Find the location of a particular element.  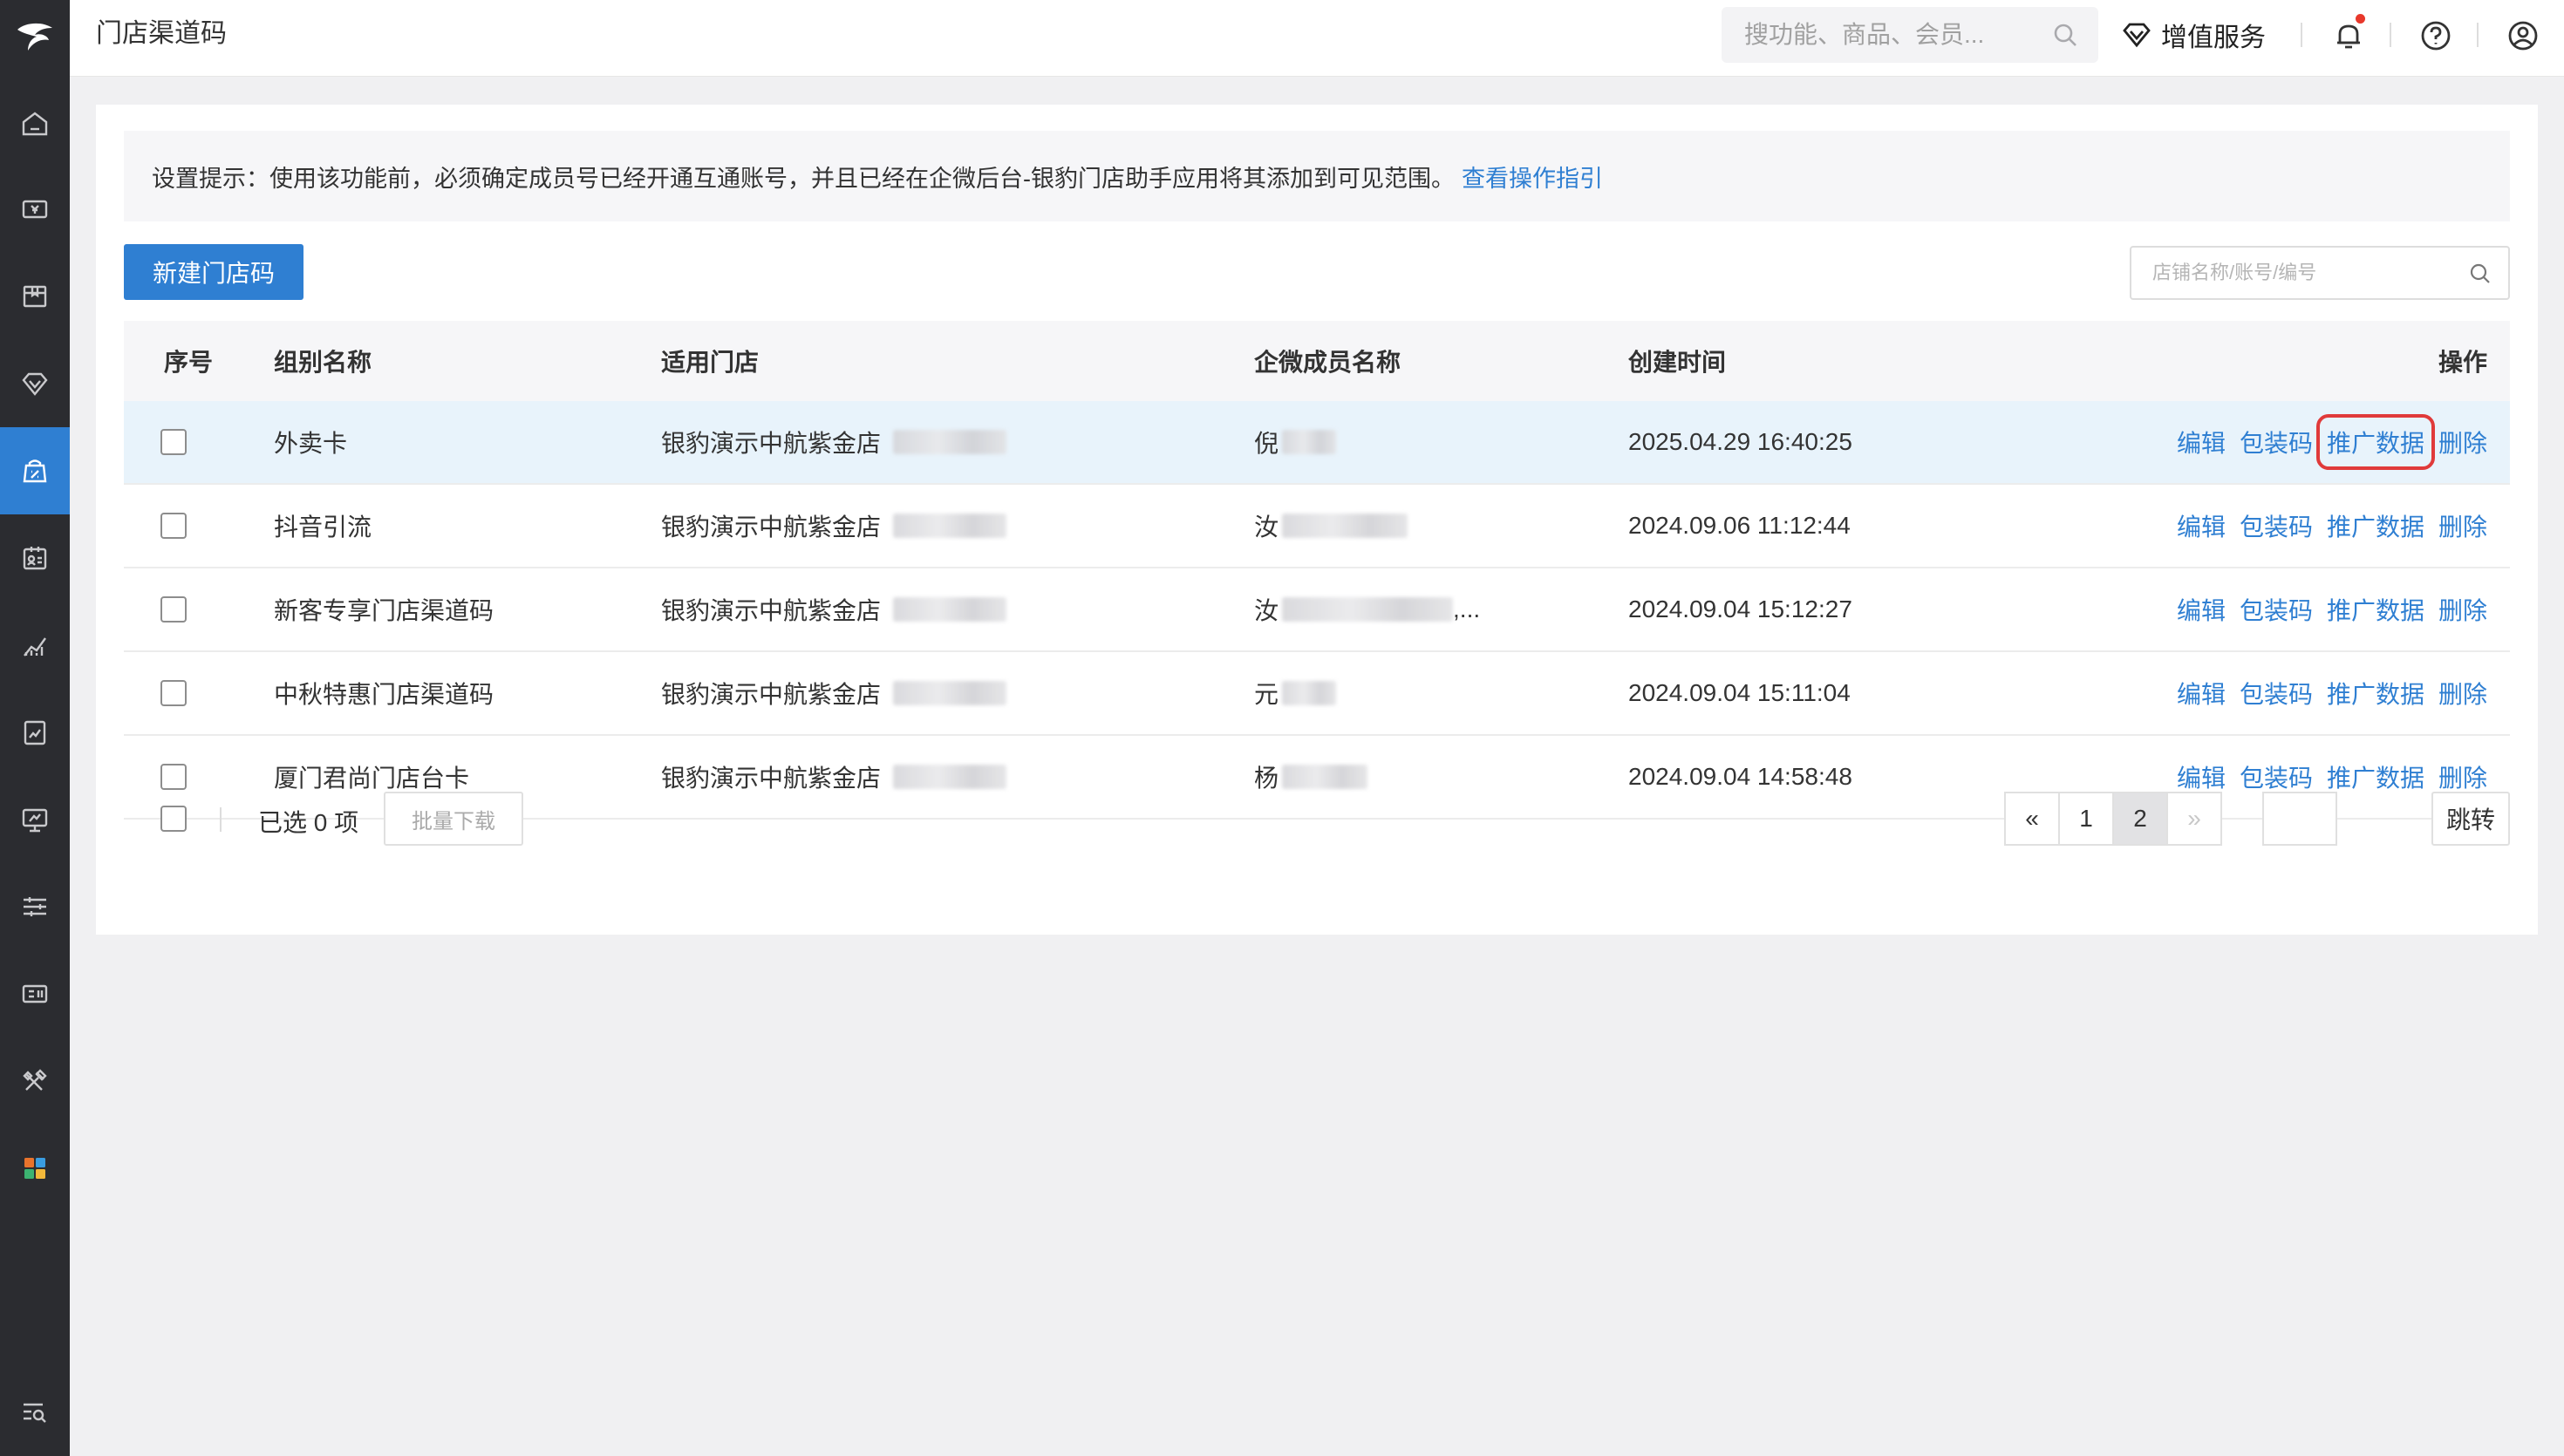

batch-download-button: 批量下载 is located at coordinates (453, 819).